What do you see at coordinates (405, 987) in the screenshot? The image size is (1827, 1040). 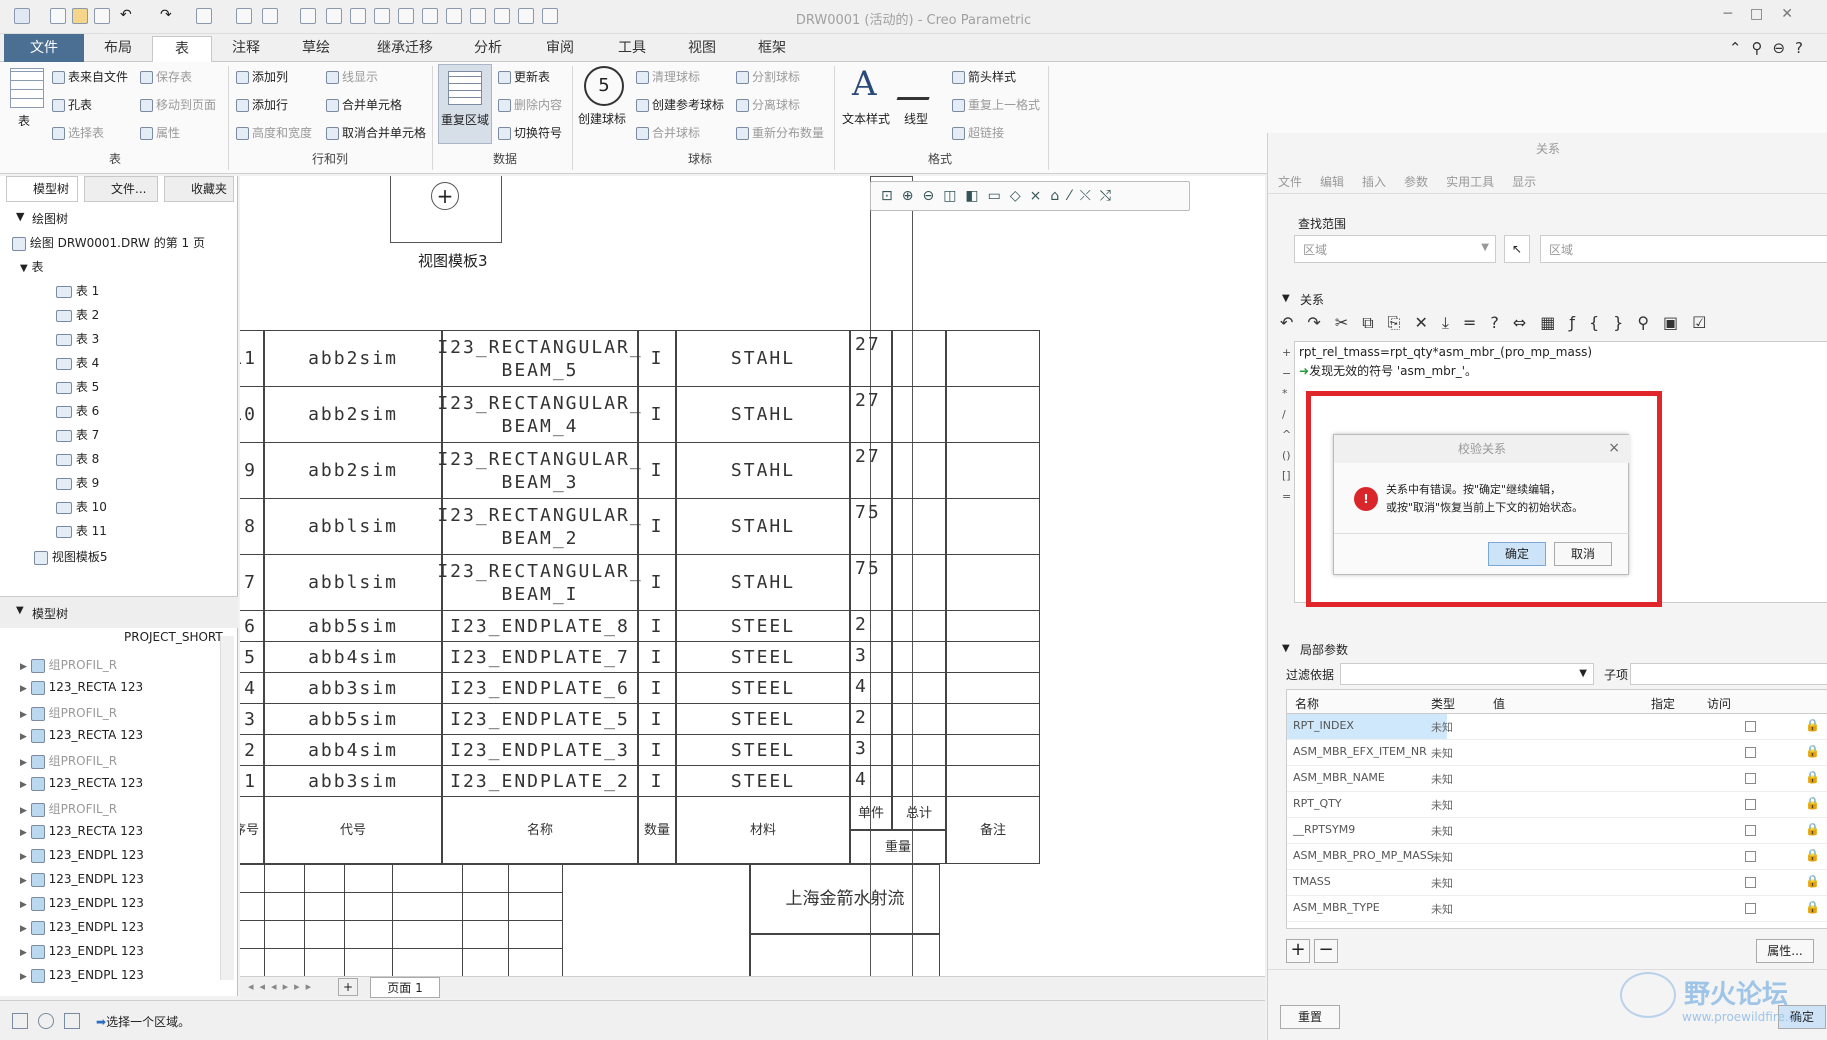 I see `page-tab: 页面 1` at bounding box center [405, 987].